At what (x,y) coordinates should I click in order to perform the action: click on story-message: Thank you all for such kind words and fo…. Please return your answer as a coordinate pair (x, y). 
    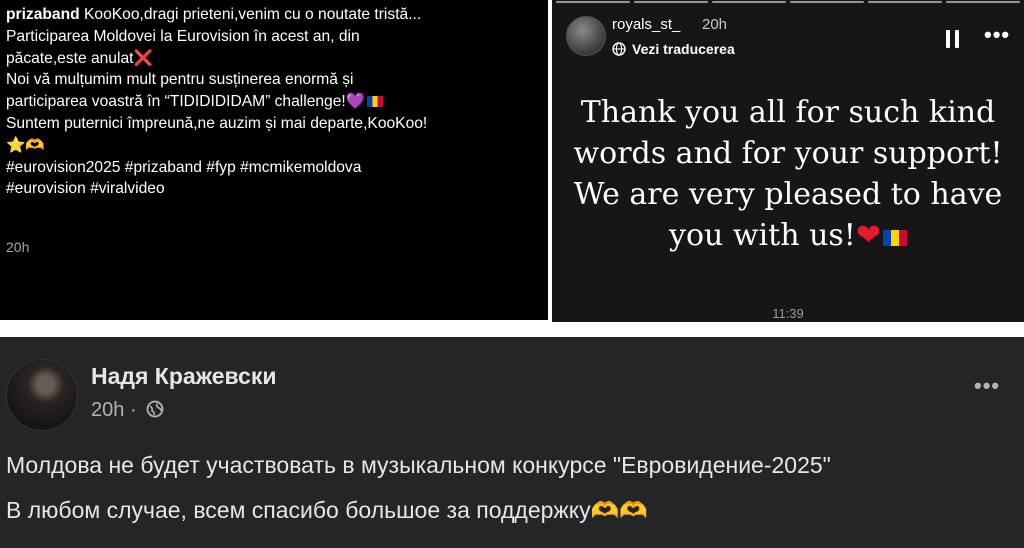
    Looking at the image, I should click on (788, 174).